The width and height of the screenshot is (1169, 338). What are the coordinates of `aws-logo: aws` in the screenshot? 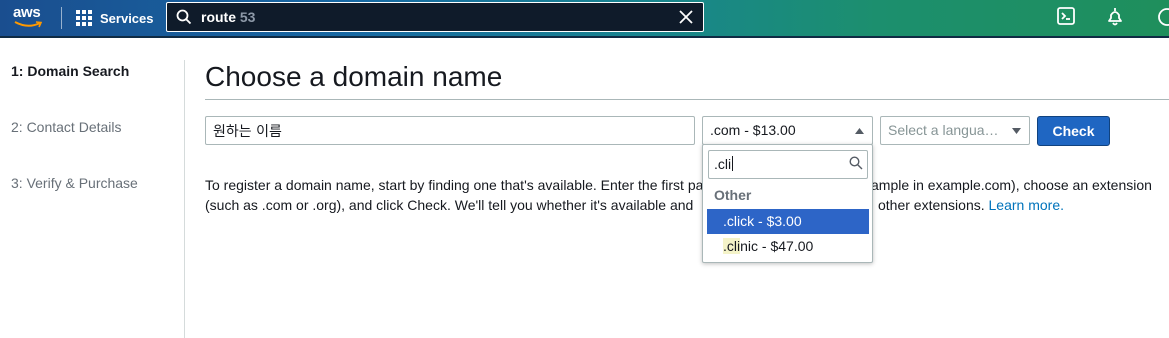 It's located at (30, 18).